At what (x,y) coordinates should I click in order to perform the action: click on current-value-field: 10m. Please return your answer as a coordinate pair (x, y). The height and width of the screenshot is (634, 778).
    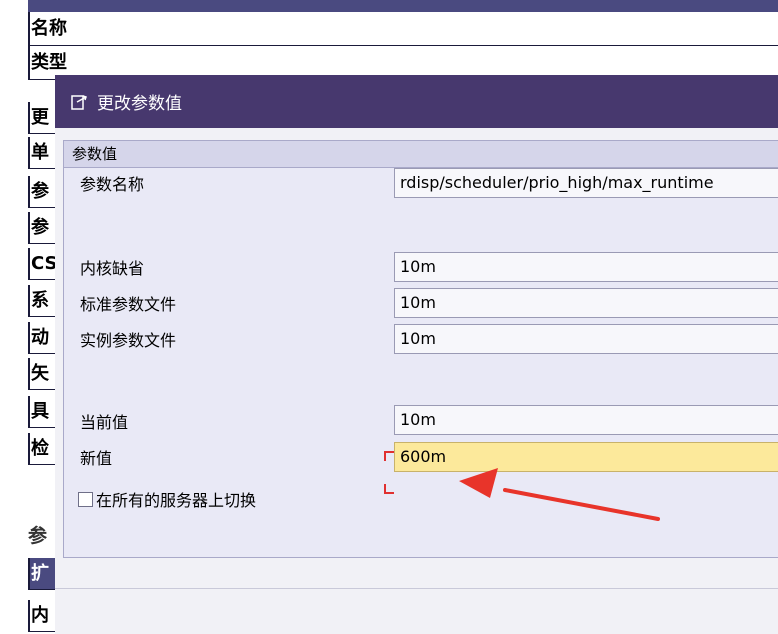
    Looking at the image, I should click on (586, 420).